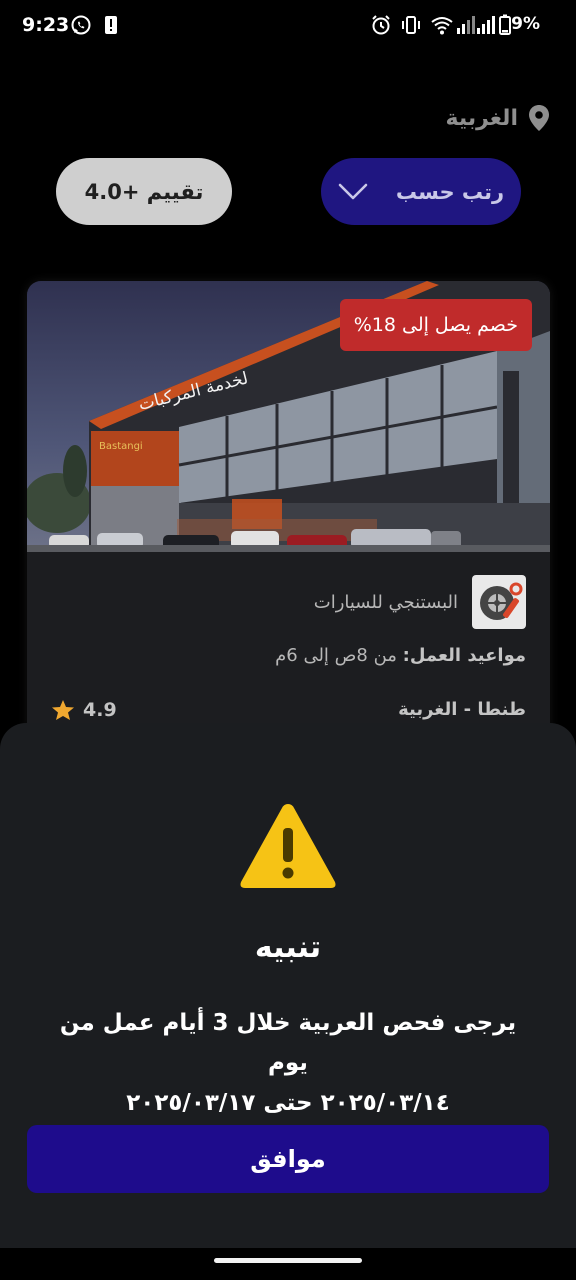 The height and width of the screenshot is (1280, 576). Describe the element at coordinates (288, 26) in the screenshot. I see `status-bar: 9:23 9%` at that location.